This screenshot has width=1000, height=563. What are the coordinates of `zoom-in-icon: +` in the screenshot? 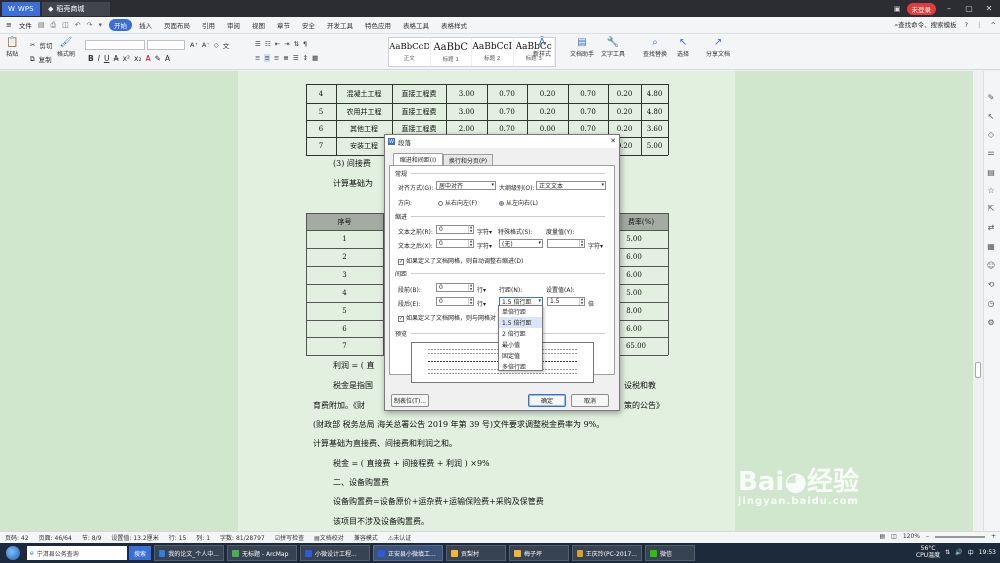 It's located at (993, 536).